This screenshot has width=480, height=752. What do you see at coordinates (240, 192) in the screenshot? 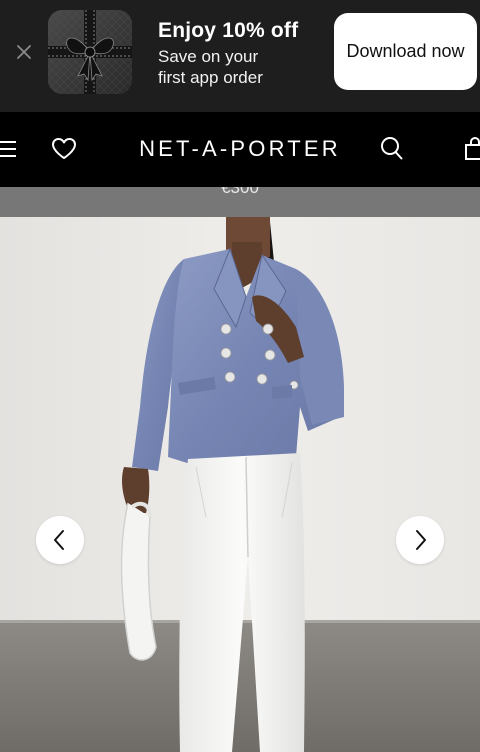
I see `product-price: €300` at bounding box center [240, 192].